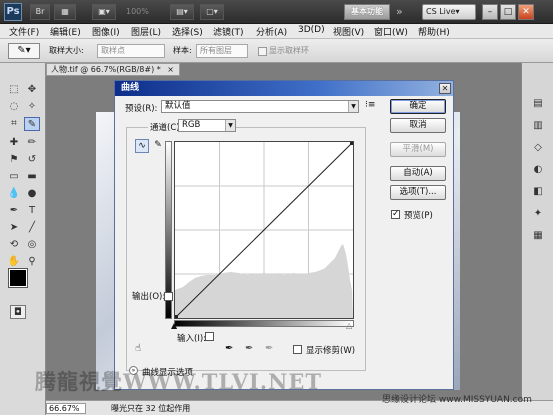  I want to click on input-label: 输入(I):, so click(192, 339).